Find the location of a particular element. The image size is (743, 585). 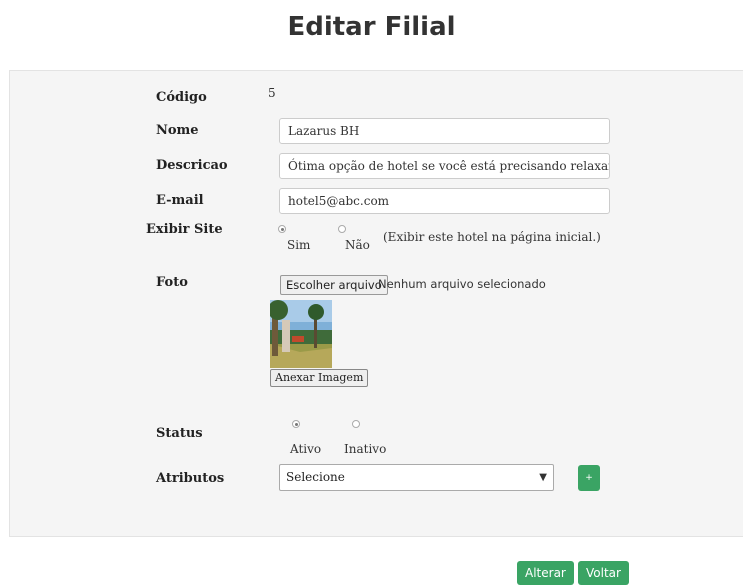

exibir-site-nao-radio is located at coordinates (342, 229).